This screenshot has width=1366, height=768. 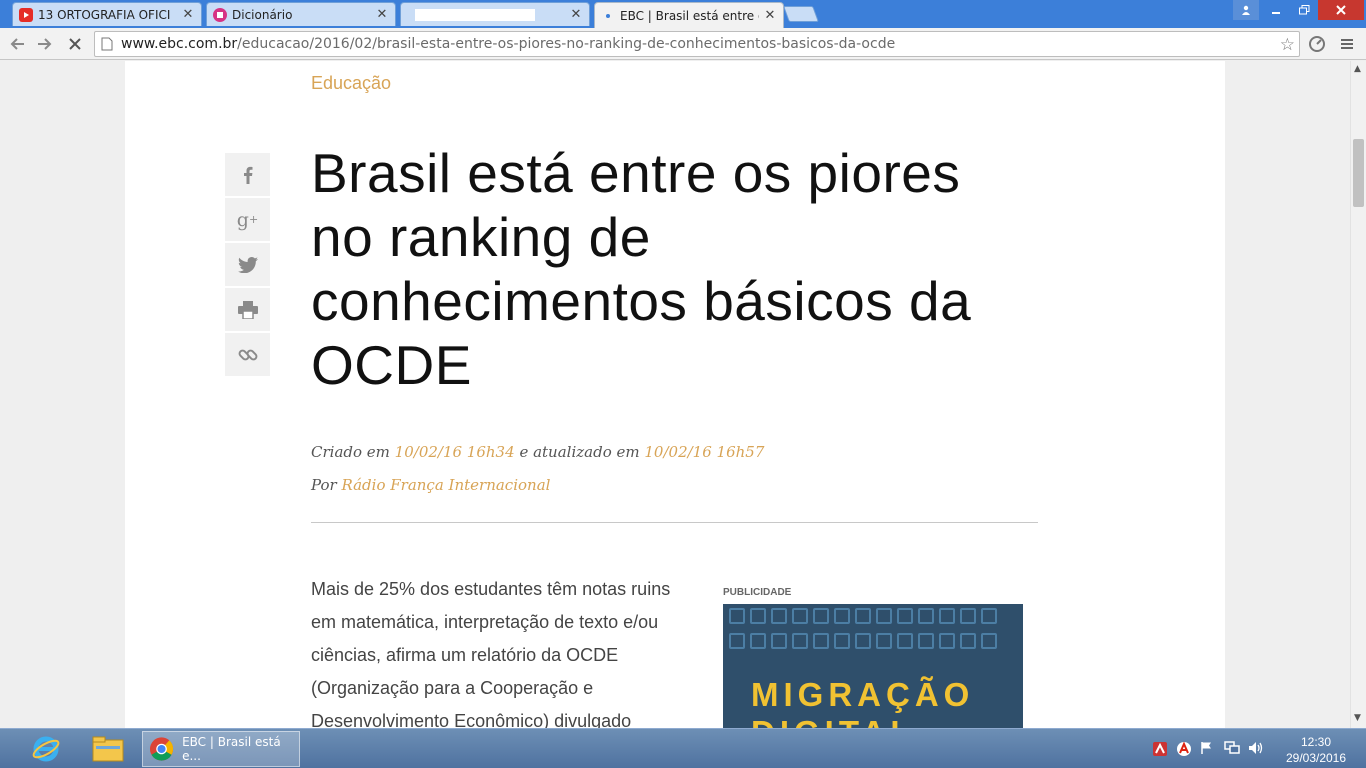 I want to click on internet-explorer-icon, so click(x=46, y=749).